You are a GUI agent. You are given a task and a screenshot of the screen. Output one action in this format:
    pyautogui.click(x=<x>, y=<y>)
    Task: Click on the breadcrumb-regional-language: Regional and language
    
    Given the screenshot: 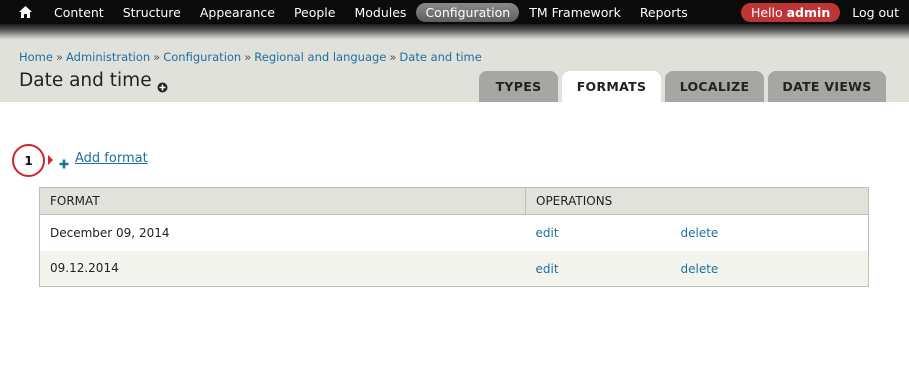 What is the action you would take?
    pyautogui.click(x=320, y=57)
    